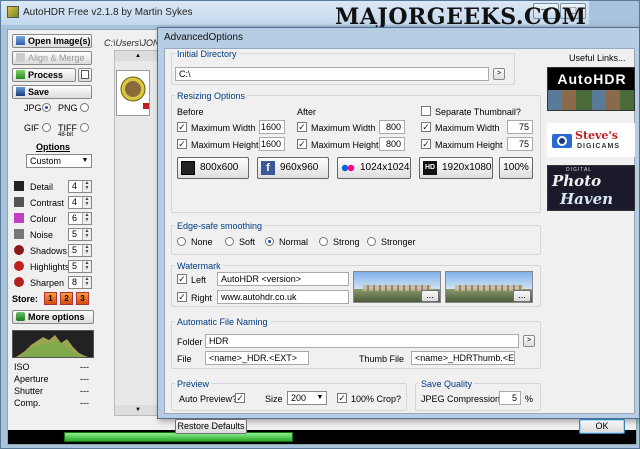  What do you see at coordinates (602, 426) in the screenshot?
I see `ok-button: OK` at bounding box center [602, 426].